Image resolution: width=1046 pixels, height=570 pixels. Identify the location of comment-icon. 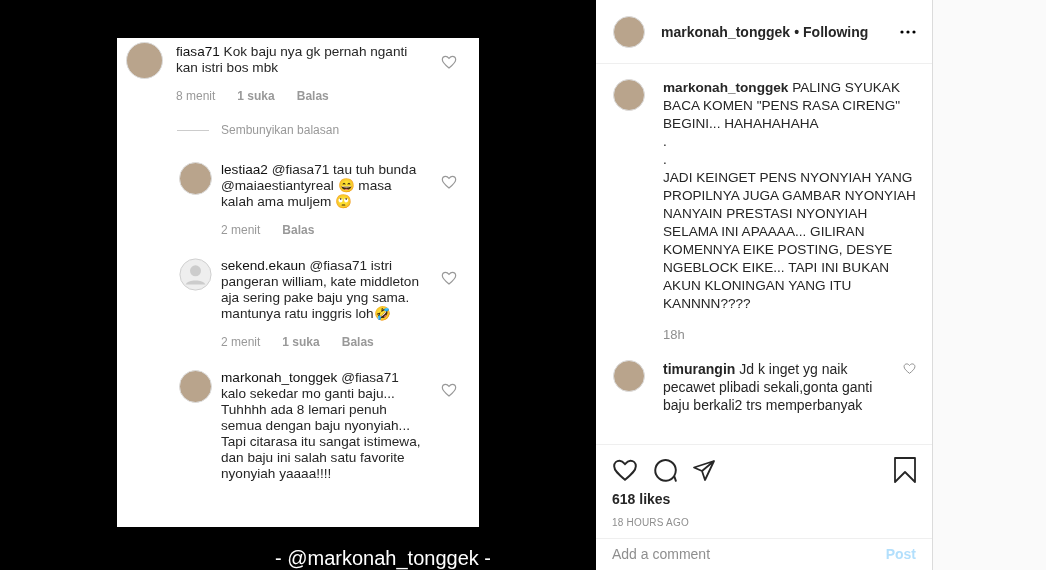
(665, 470).